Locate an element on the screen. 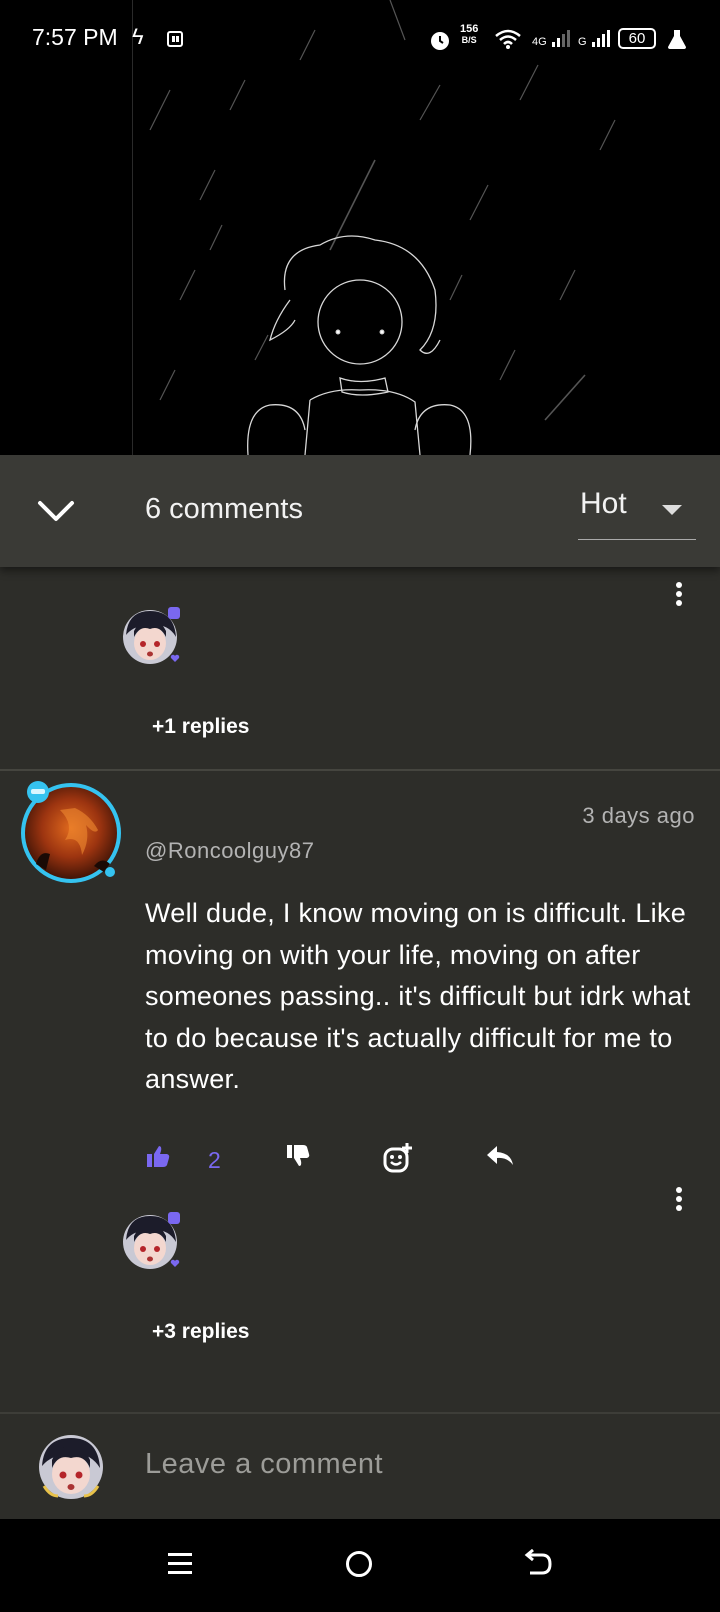 The height and width of the screenshot is (1612, 720). system-navigation-bar is located at coordinates (360, 1565).